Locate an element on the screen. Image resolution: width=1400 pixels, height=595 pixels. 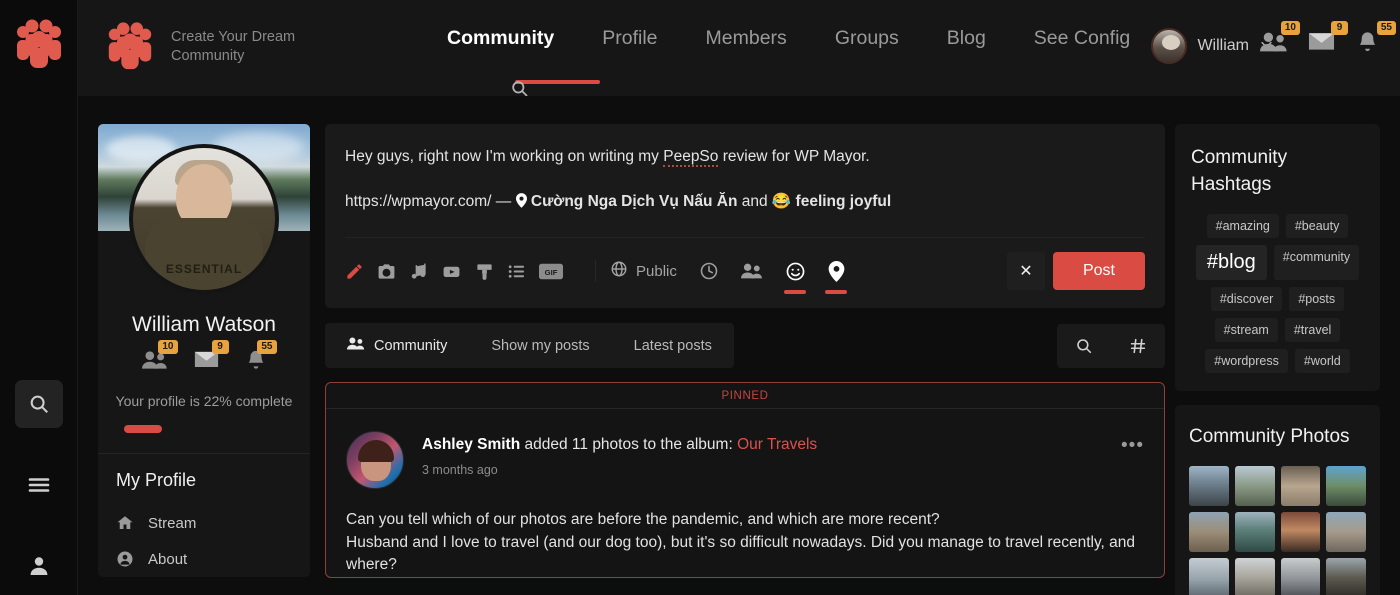
music-icon is located at coordinates (418, 271).